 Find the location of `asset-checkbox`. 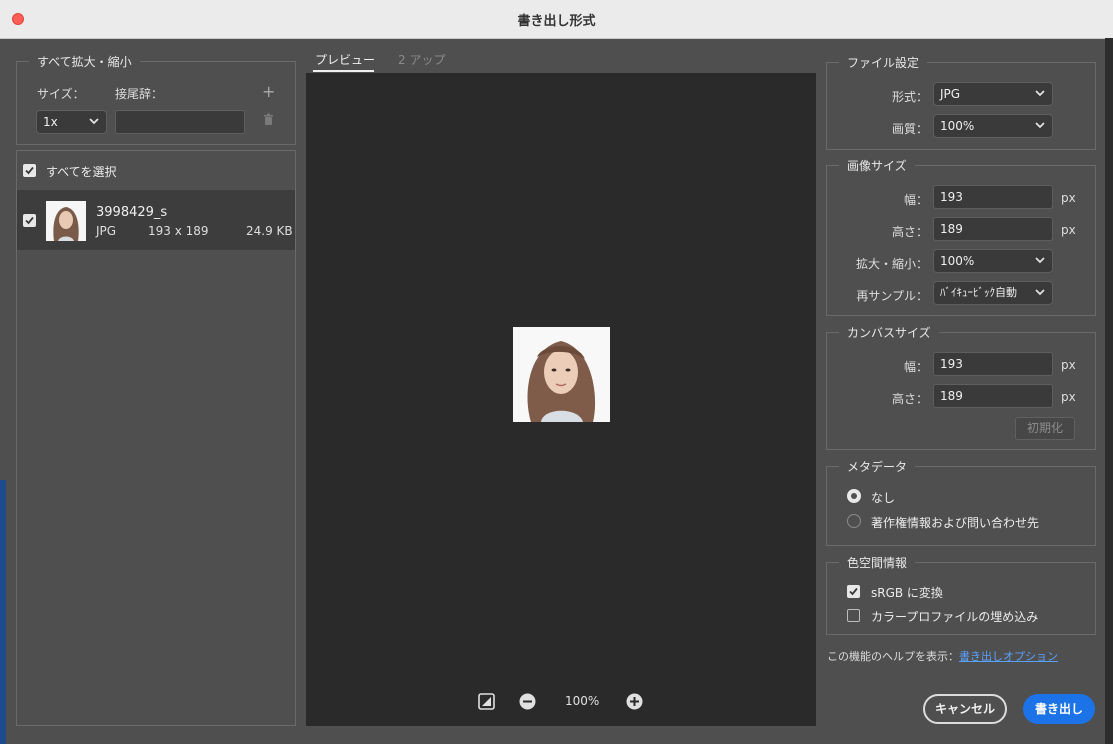

asset-checkbox is located at coordinates (29, 220).